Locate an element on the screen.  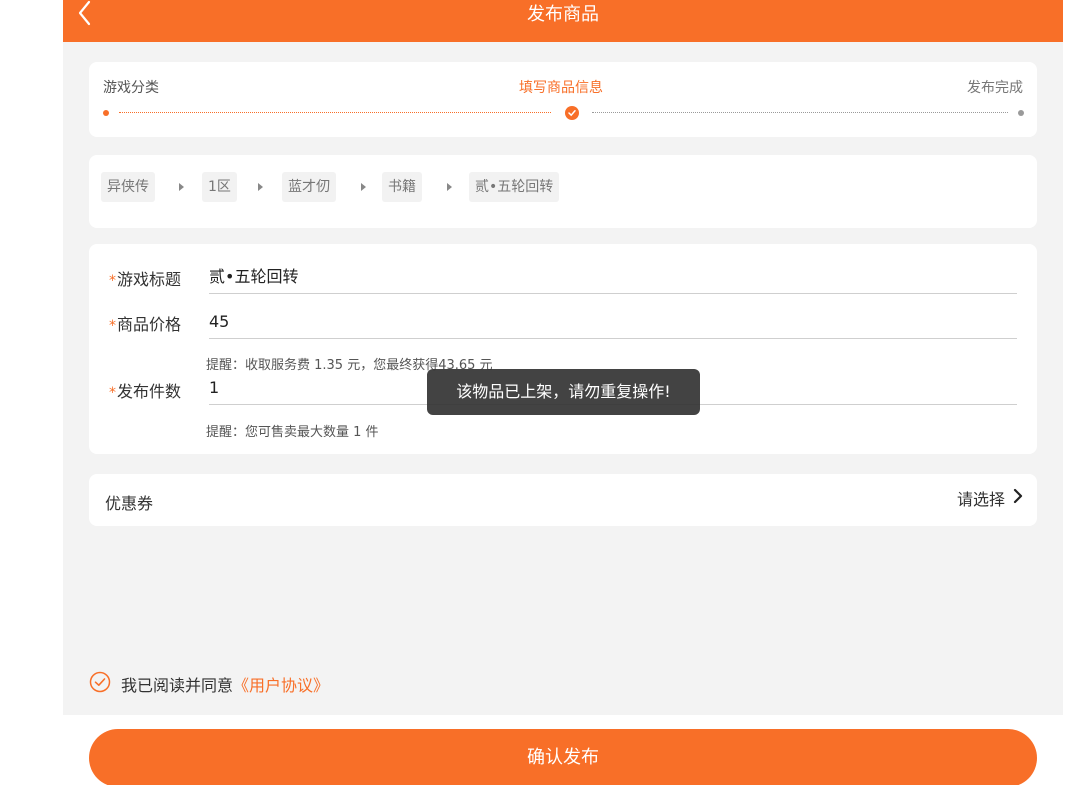
agreement-row: 我已阅读并同意 《用户协议》 is located at coordinates (209, 684).